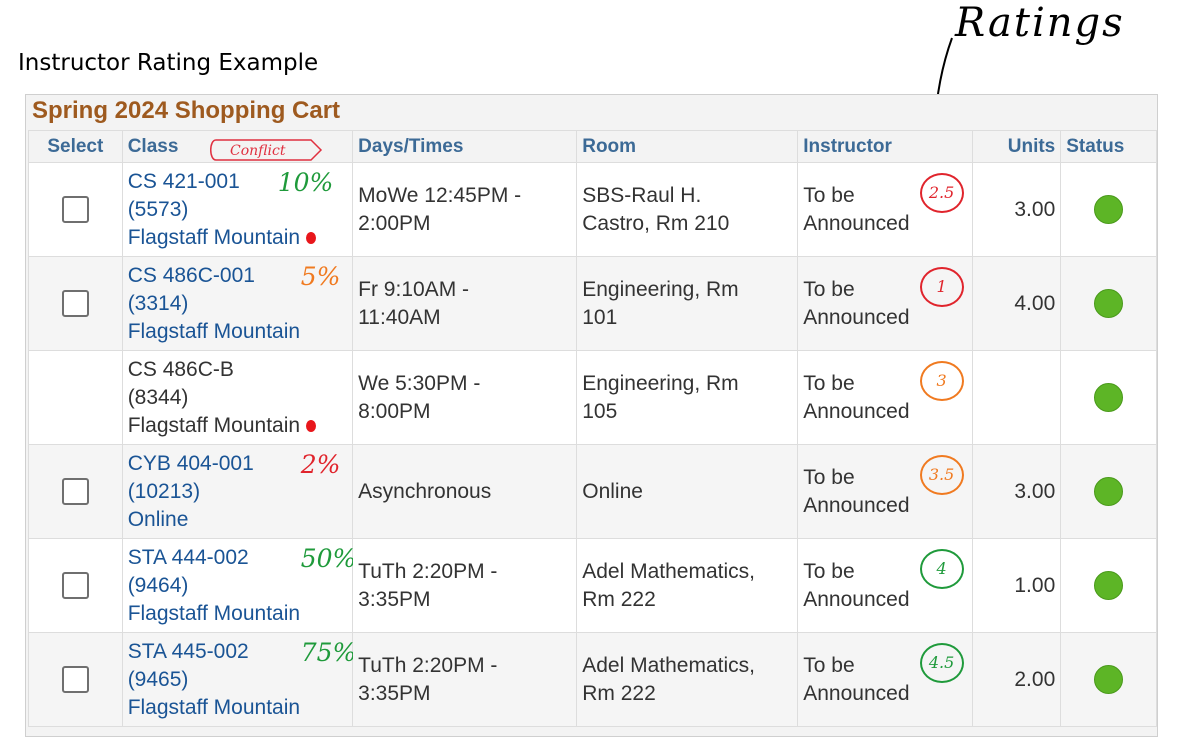 Image resolution: width=1193 pixels, height=754 pixels. I want to click on header-status: Status, so click(1108, 146).